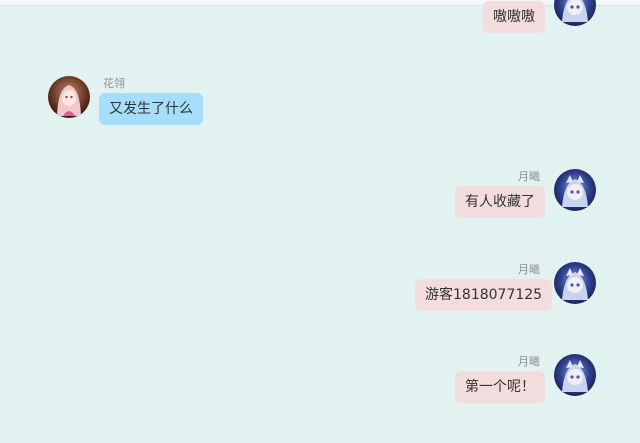 The width and height of the screenshot is (640, 443). I want to click on message-bubble: 有人收藏了, so click(500, 202).